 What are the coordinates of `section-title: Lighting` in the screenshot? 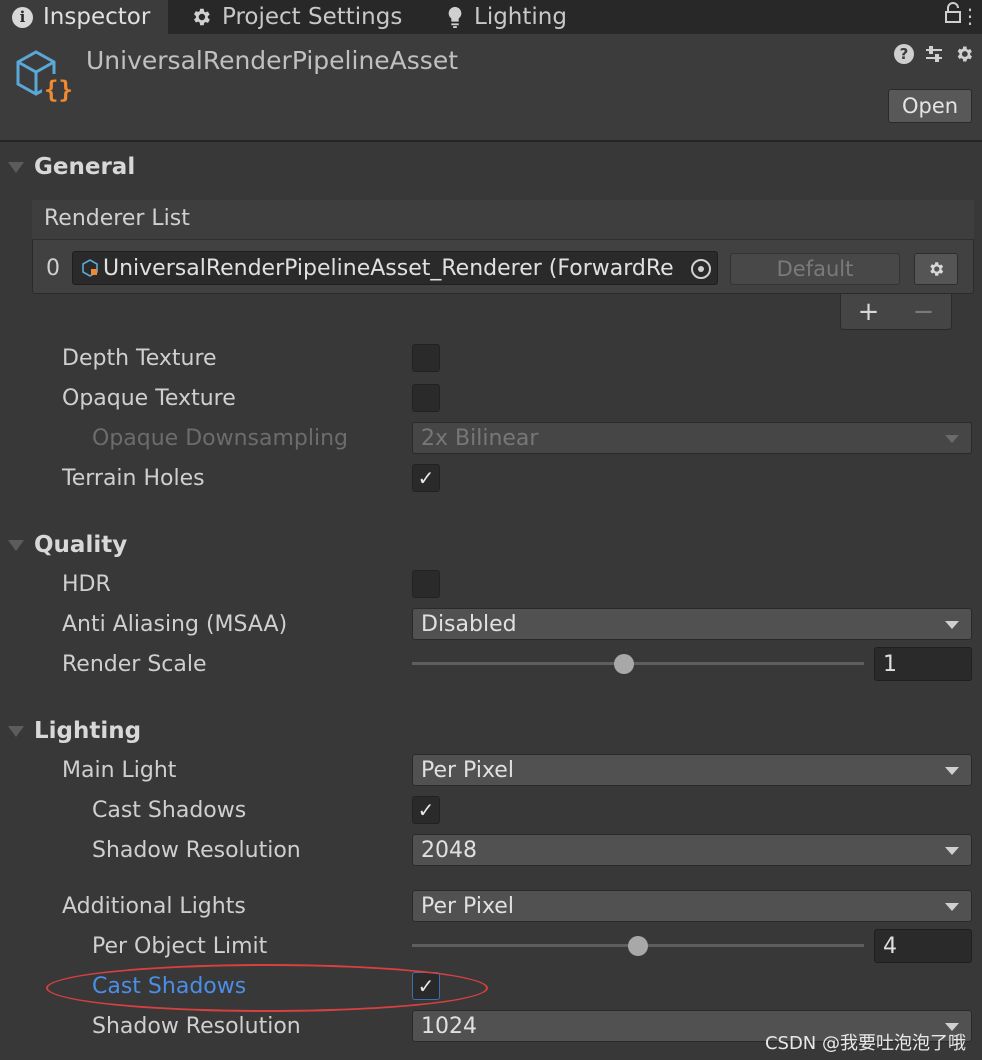 It's located at (88, 731).